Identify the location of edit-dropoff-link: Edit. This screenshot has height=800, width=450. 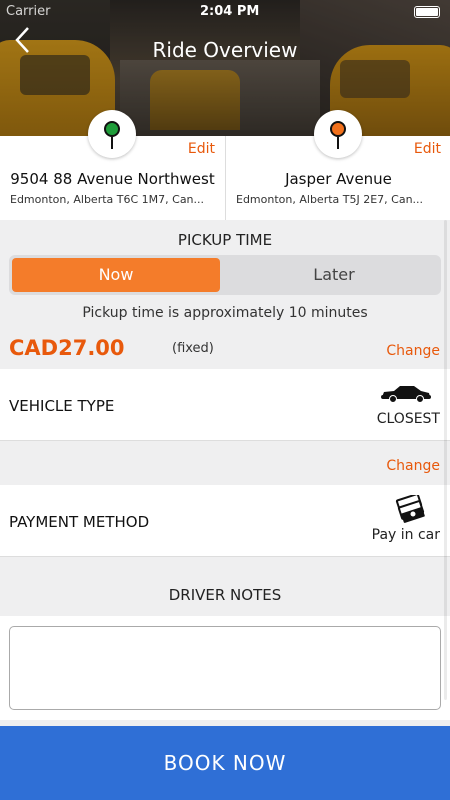
(427, 149).